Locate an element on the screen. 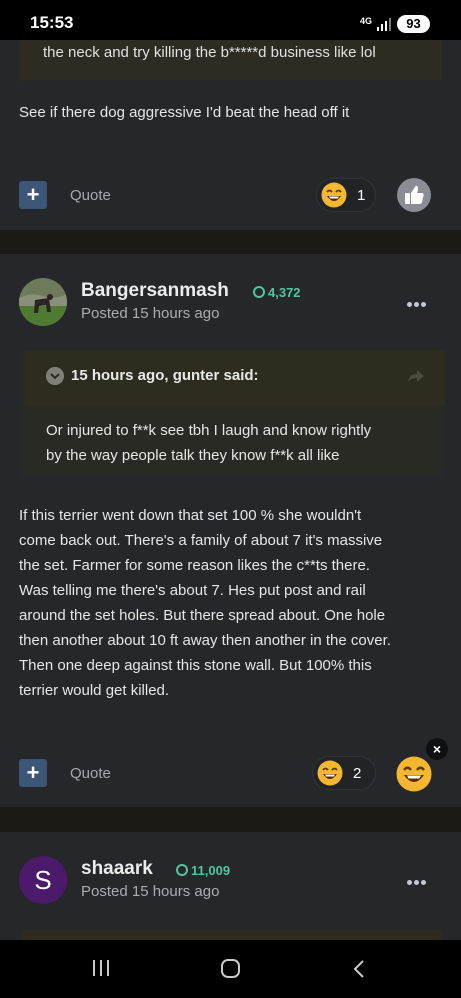 This screenshot has height=998, width=461. navigation-bar is located at coordinates (230, 969).